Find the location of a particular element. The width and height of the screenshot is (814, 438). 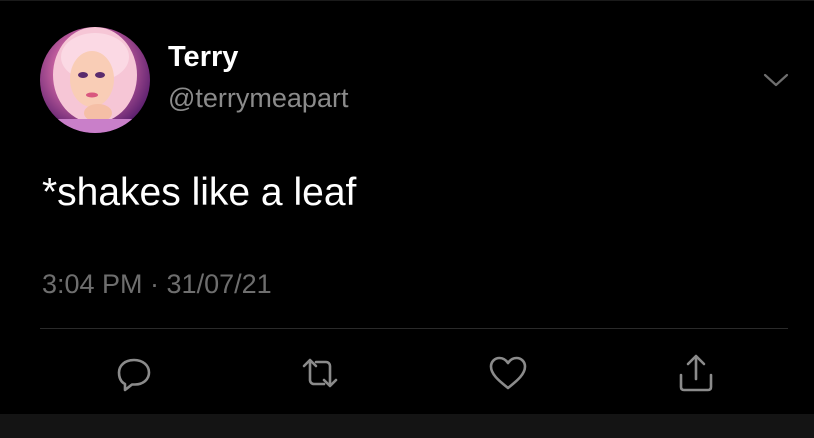

share-button is located at coordinates (696, 373).